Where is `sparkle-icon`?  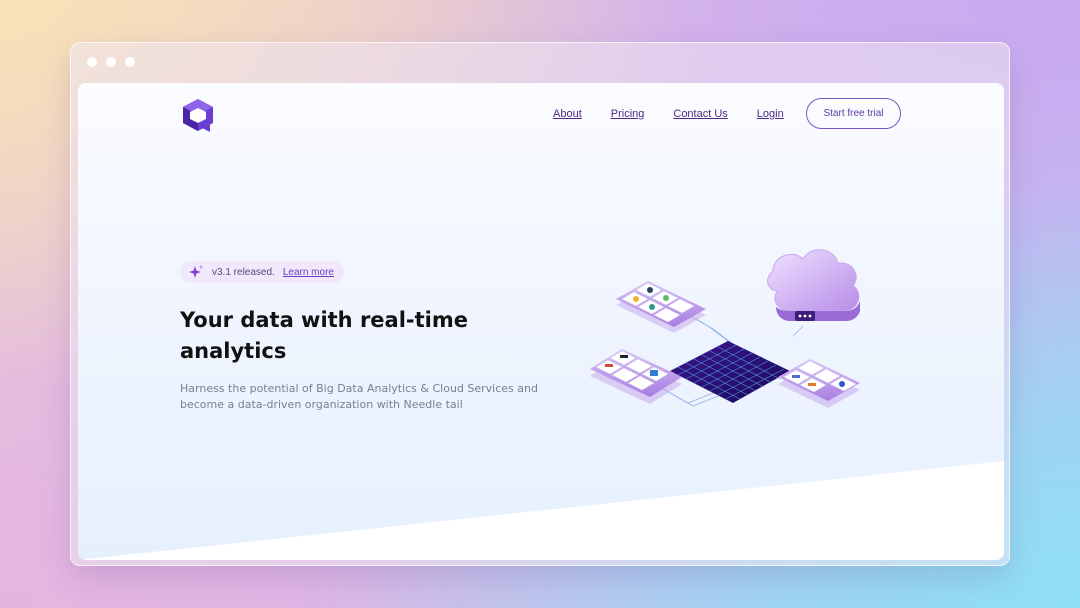
sparkle-icon is located at coordinates (196, 271).